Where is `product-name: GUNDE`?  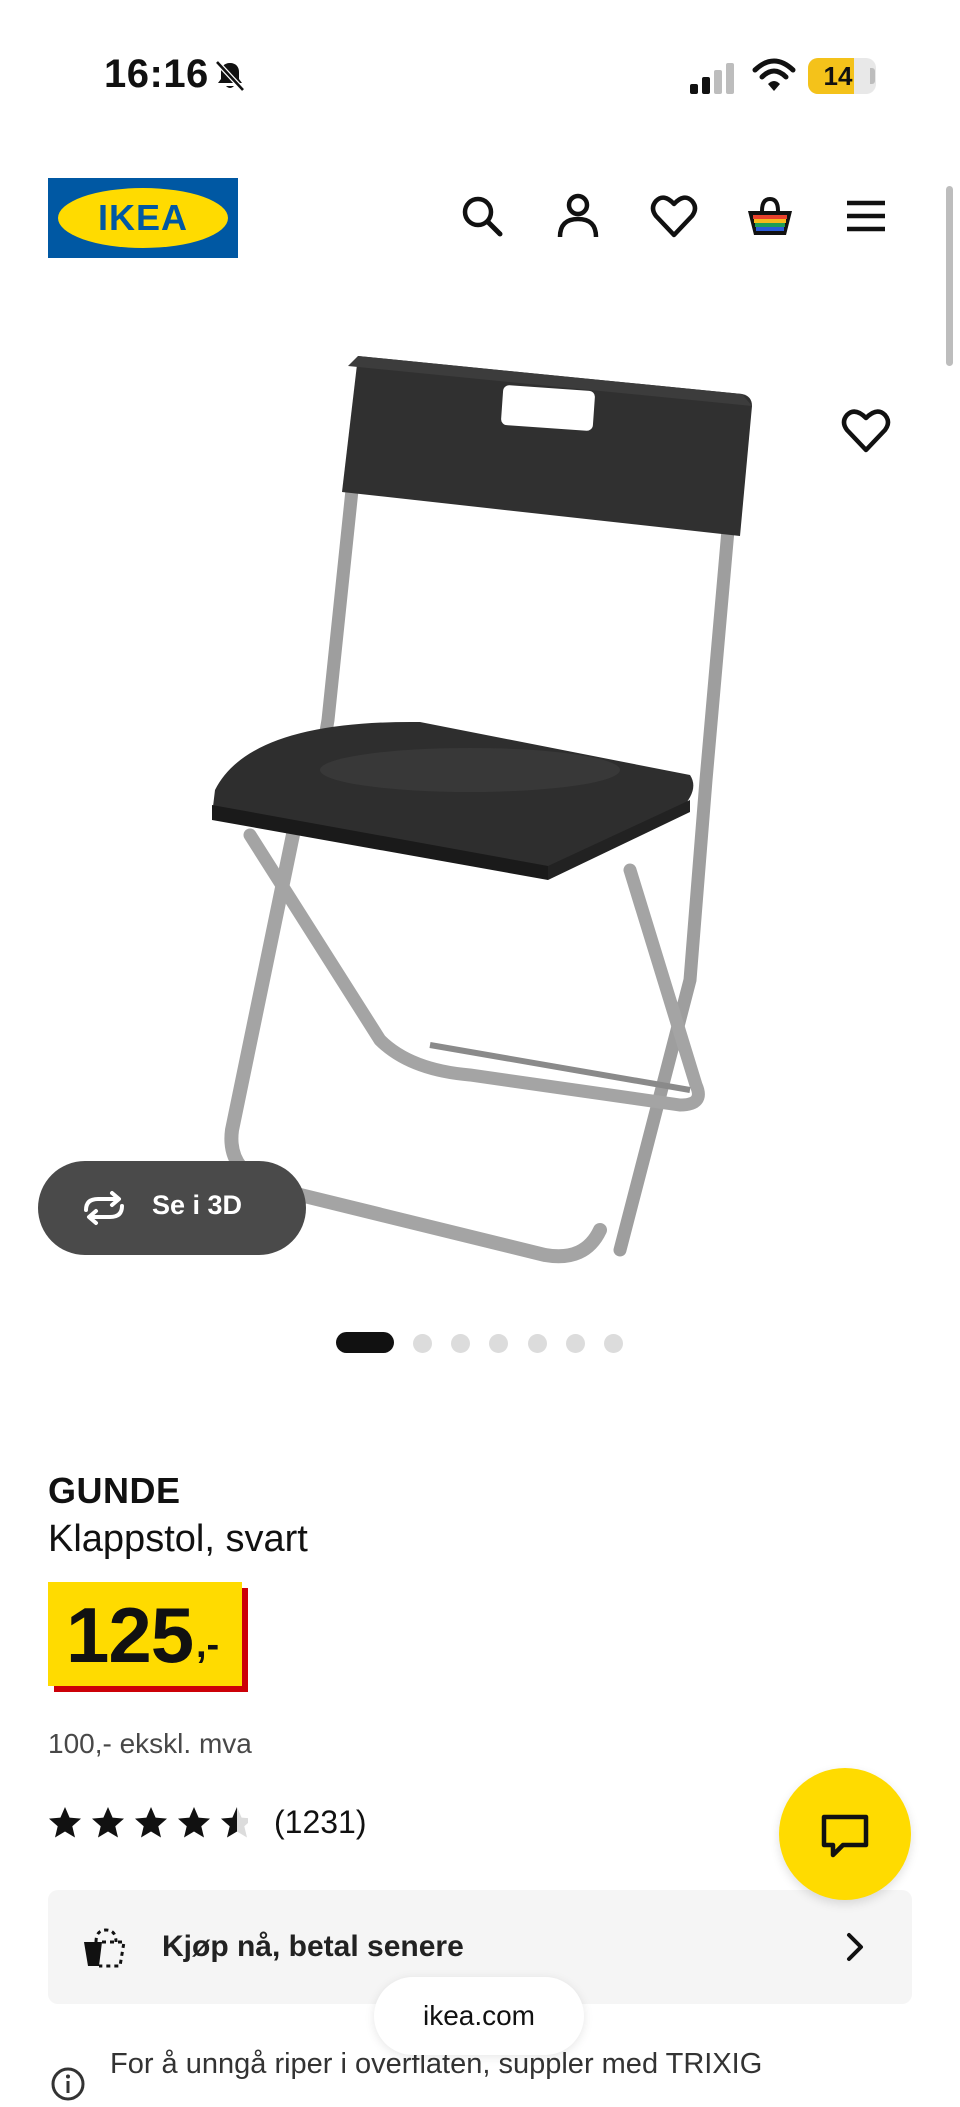
product-name: GUNDE is located at coordinates (114, 1490).